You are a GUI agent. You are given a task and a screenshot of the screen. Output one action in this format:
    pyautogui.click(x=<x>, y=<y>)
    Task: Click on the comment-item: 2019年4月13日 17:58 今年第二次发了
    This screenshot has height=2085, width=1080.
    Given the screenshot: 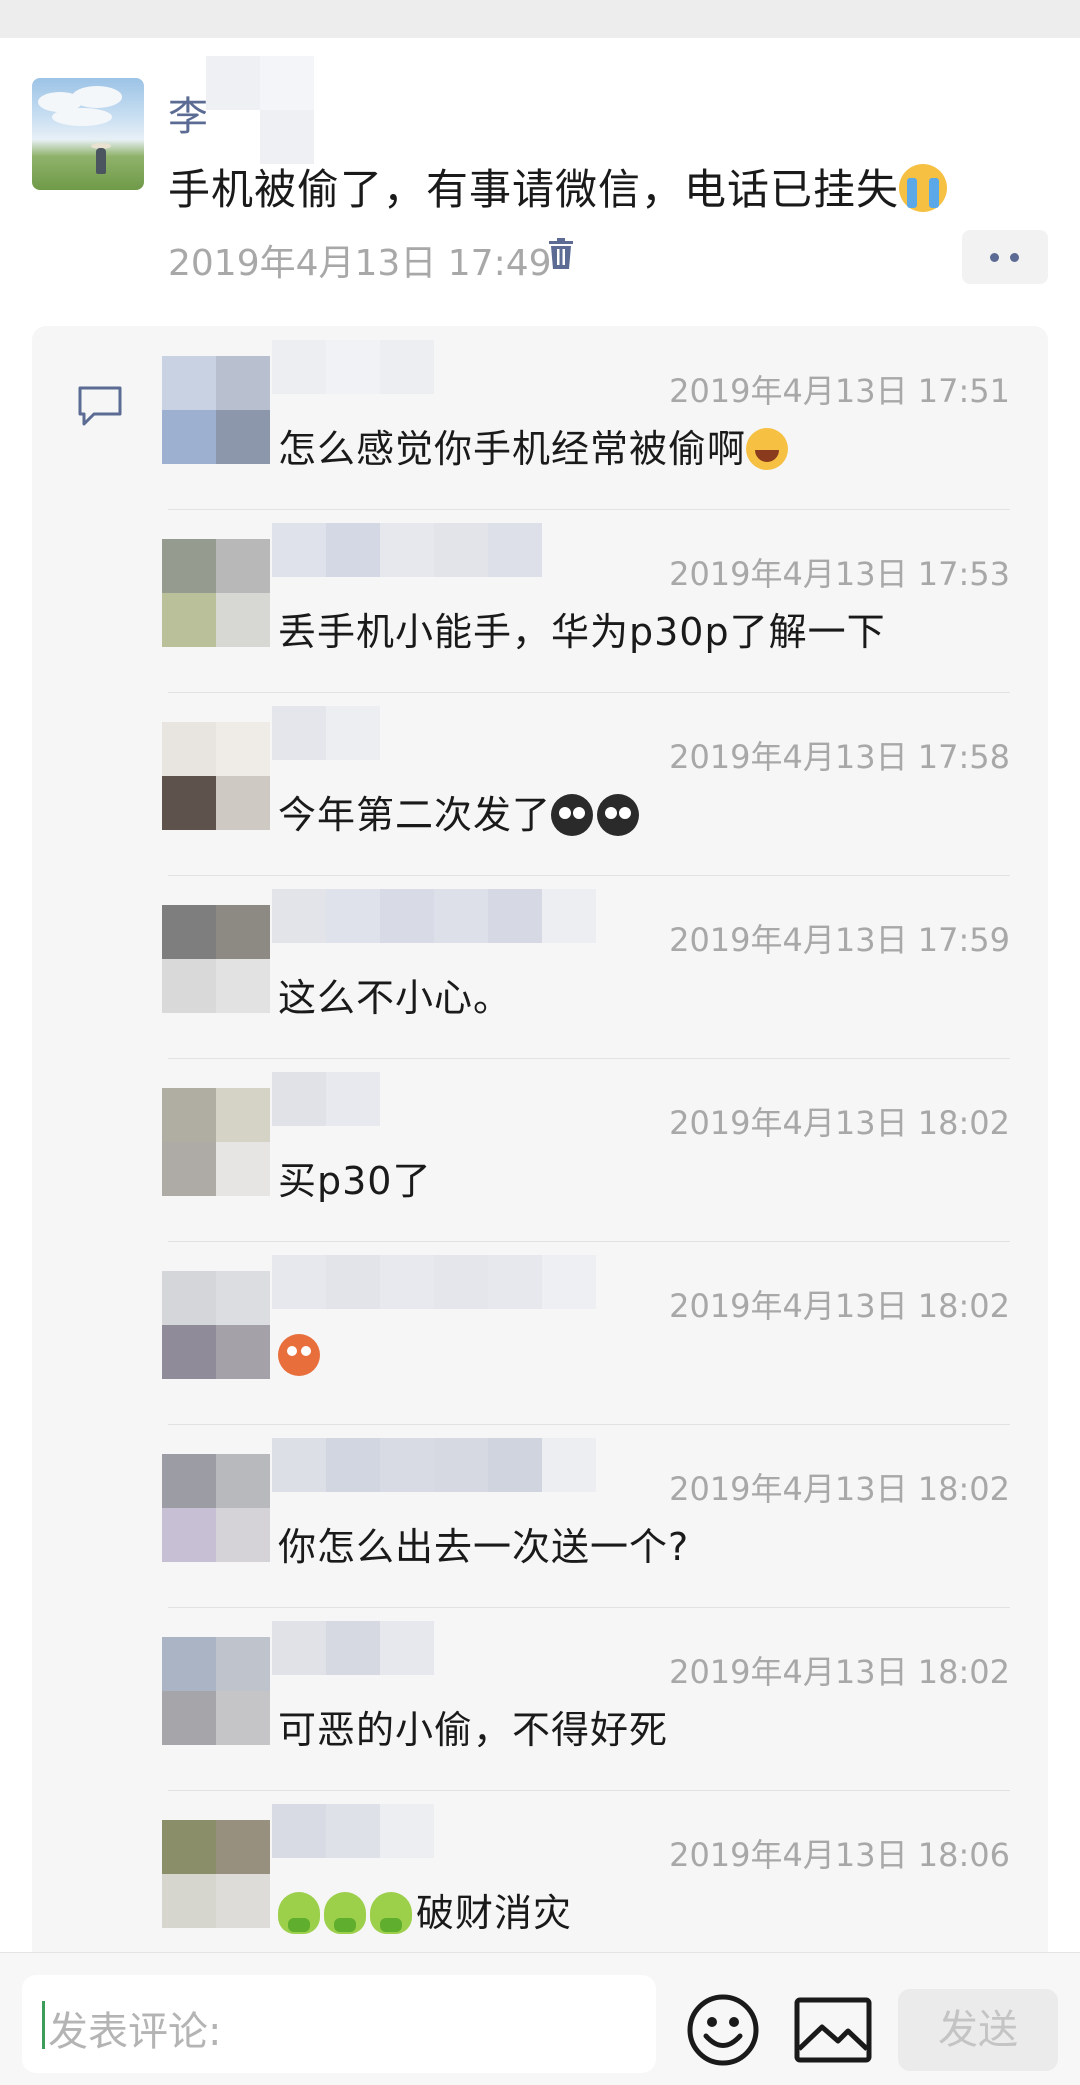 What is the action you would take?
    pyautogui.click(x=540, y=783)
    